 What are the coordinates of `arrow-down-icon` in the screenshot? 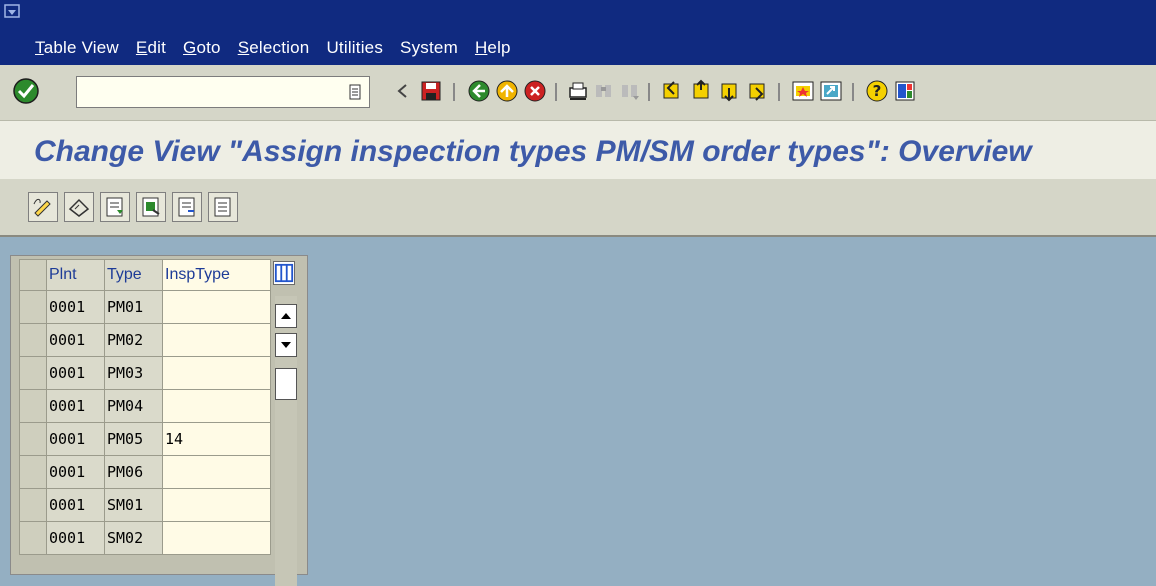 It's located at (286, 345).